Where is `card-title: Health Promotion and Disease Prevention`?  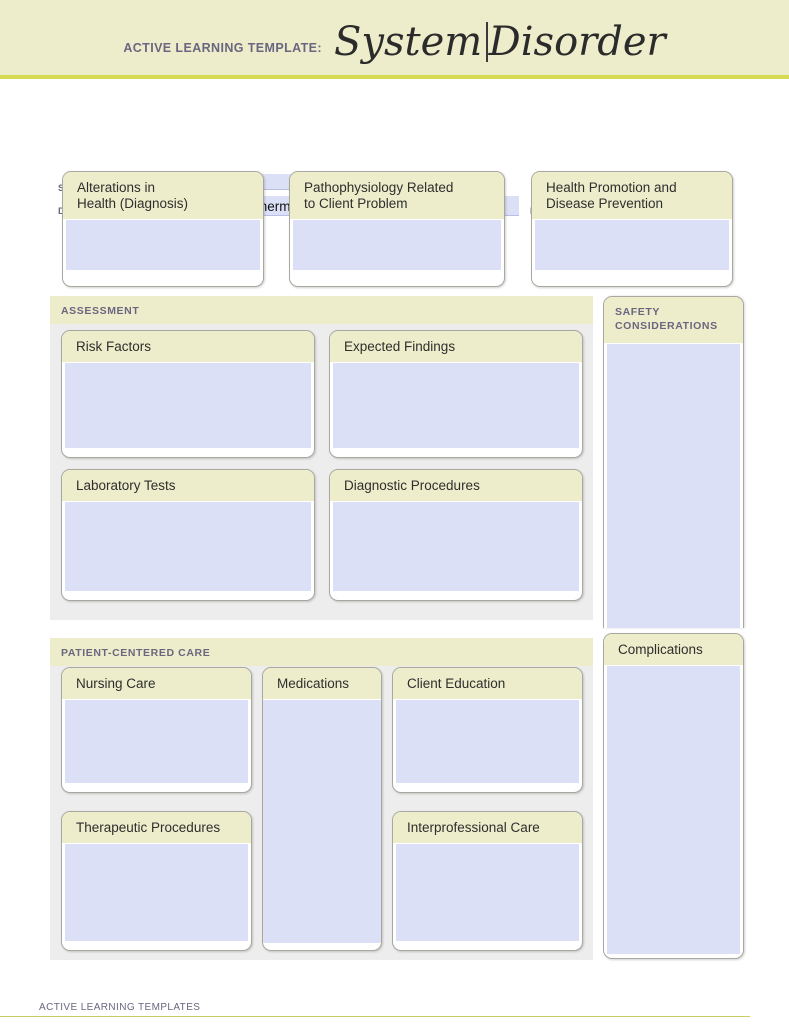
card-title: Health Promotion and Disease Prevention is located at coordinates (632, 195).